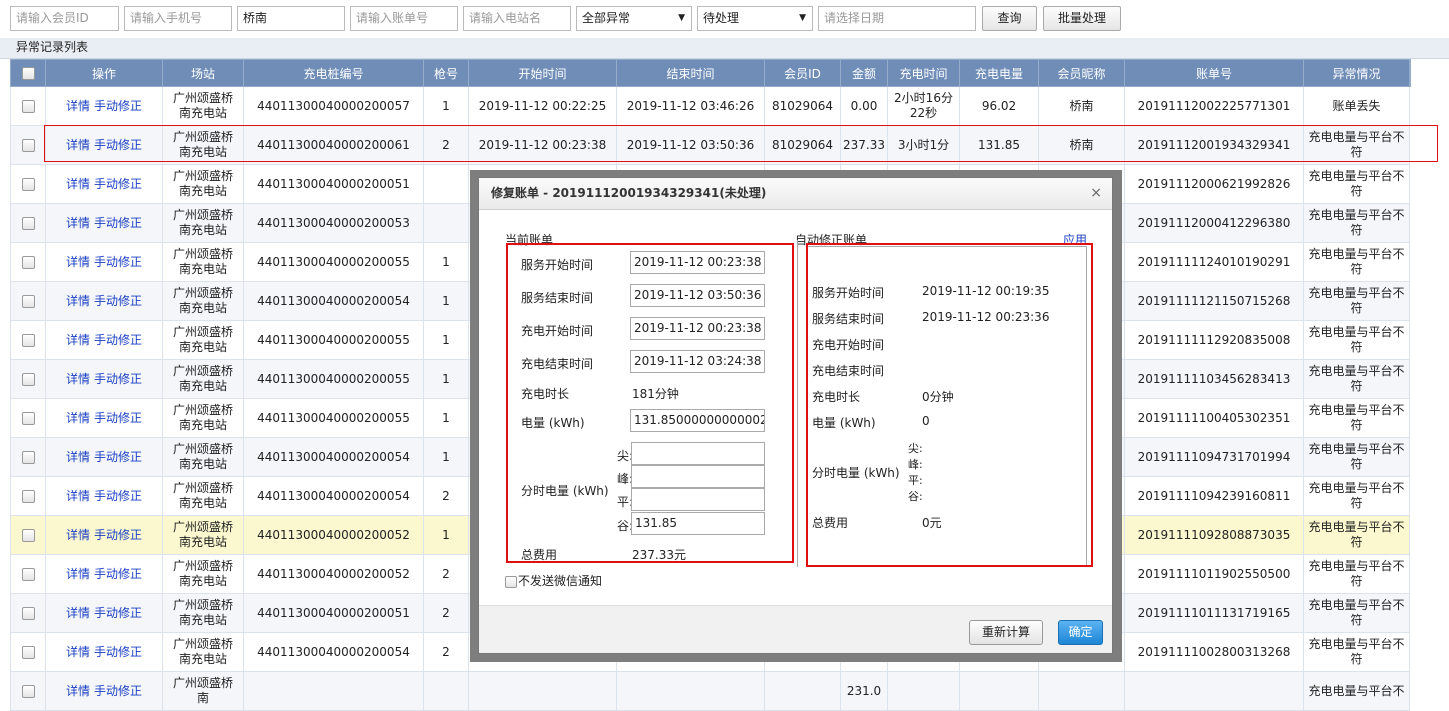 Image resolution: width=1449 pixels, height=711 pixels. What do you see at coordinates (923, 691) in the screenshot?
I see `cell-duration` at bounding box center [923, 691].